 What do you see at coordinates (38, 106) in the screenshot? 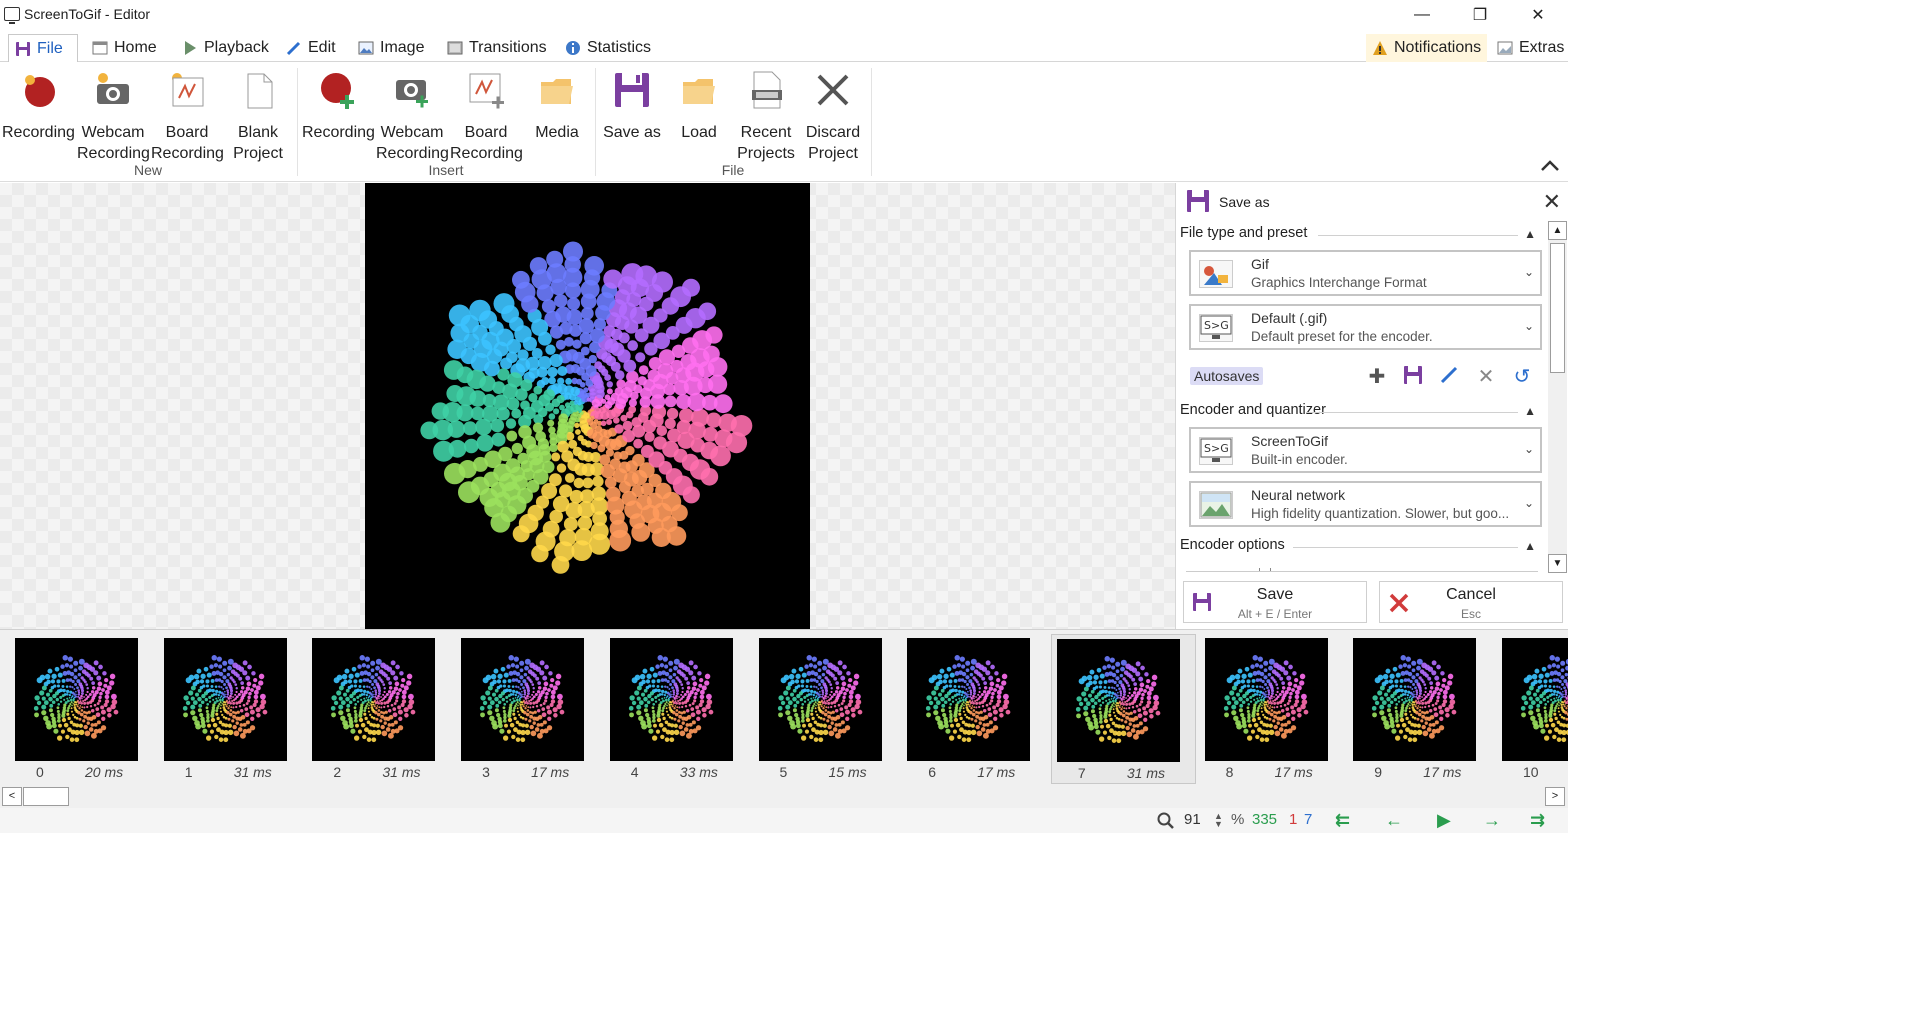
I see `new-recording-button: Recording` at bounding box center [38, 106].